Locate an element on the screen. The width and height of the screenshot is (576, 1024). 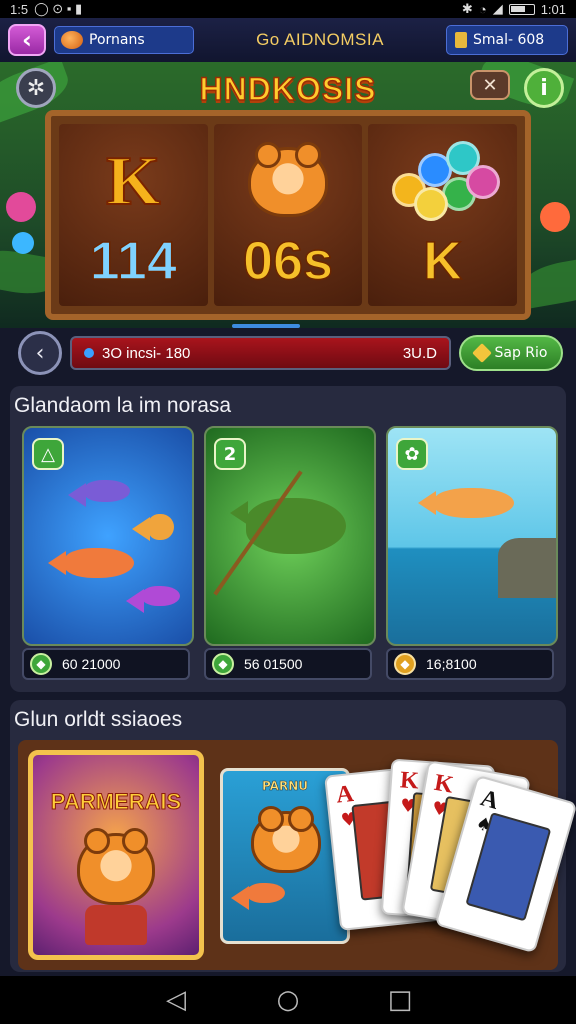
reel-value: K is located at coordinates (442, 261).